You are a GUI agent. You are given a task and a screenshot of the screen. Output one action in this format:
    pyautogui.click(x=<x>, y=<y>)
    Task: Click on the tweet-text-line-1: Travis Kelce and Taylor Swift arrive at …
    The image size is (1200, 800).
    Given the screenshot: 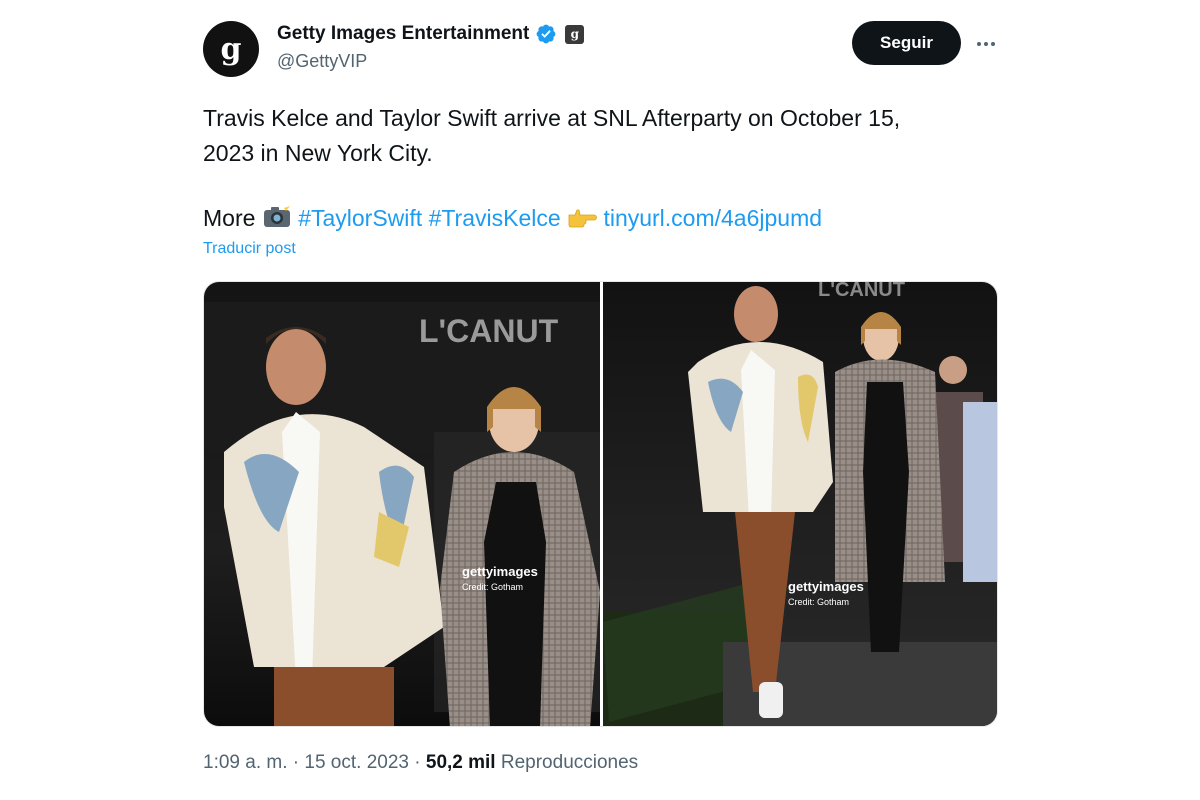 What is the action you would take?
    pyautogui.click(x=552, y=118)
    